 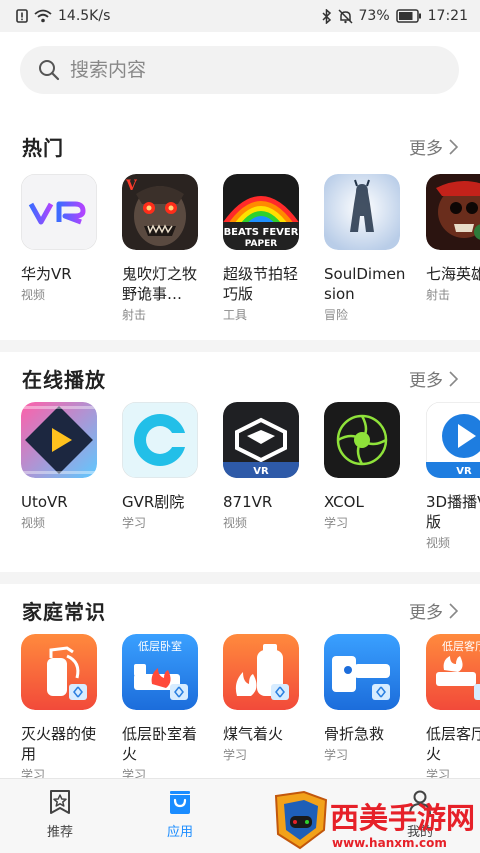 I want to click on nav-tab-recommend: 推荐, so click(x=60, y=814).